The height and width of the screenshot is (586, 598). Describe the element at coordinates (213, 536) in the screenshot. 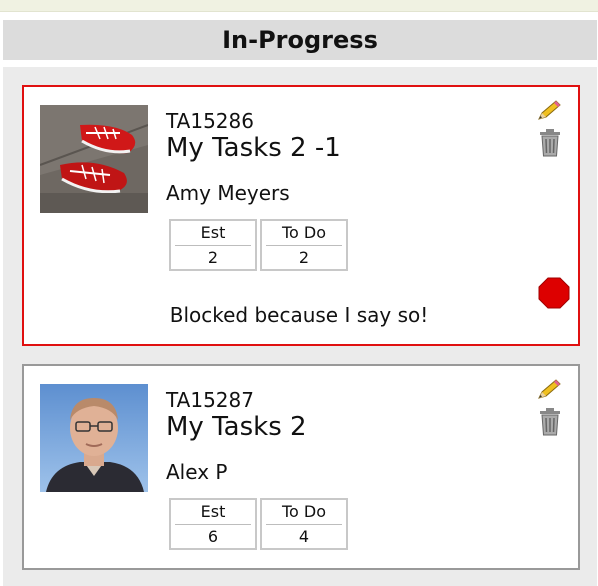

I see `estimate-value: 6` at that location.